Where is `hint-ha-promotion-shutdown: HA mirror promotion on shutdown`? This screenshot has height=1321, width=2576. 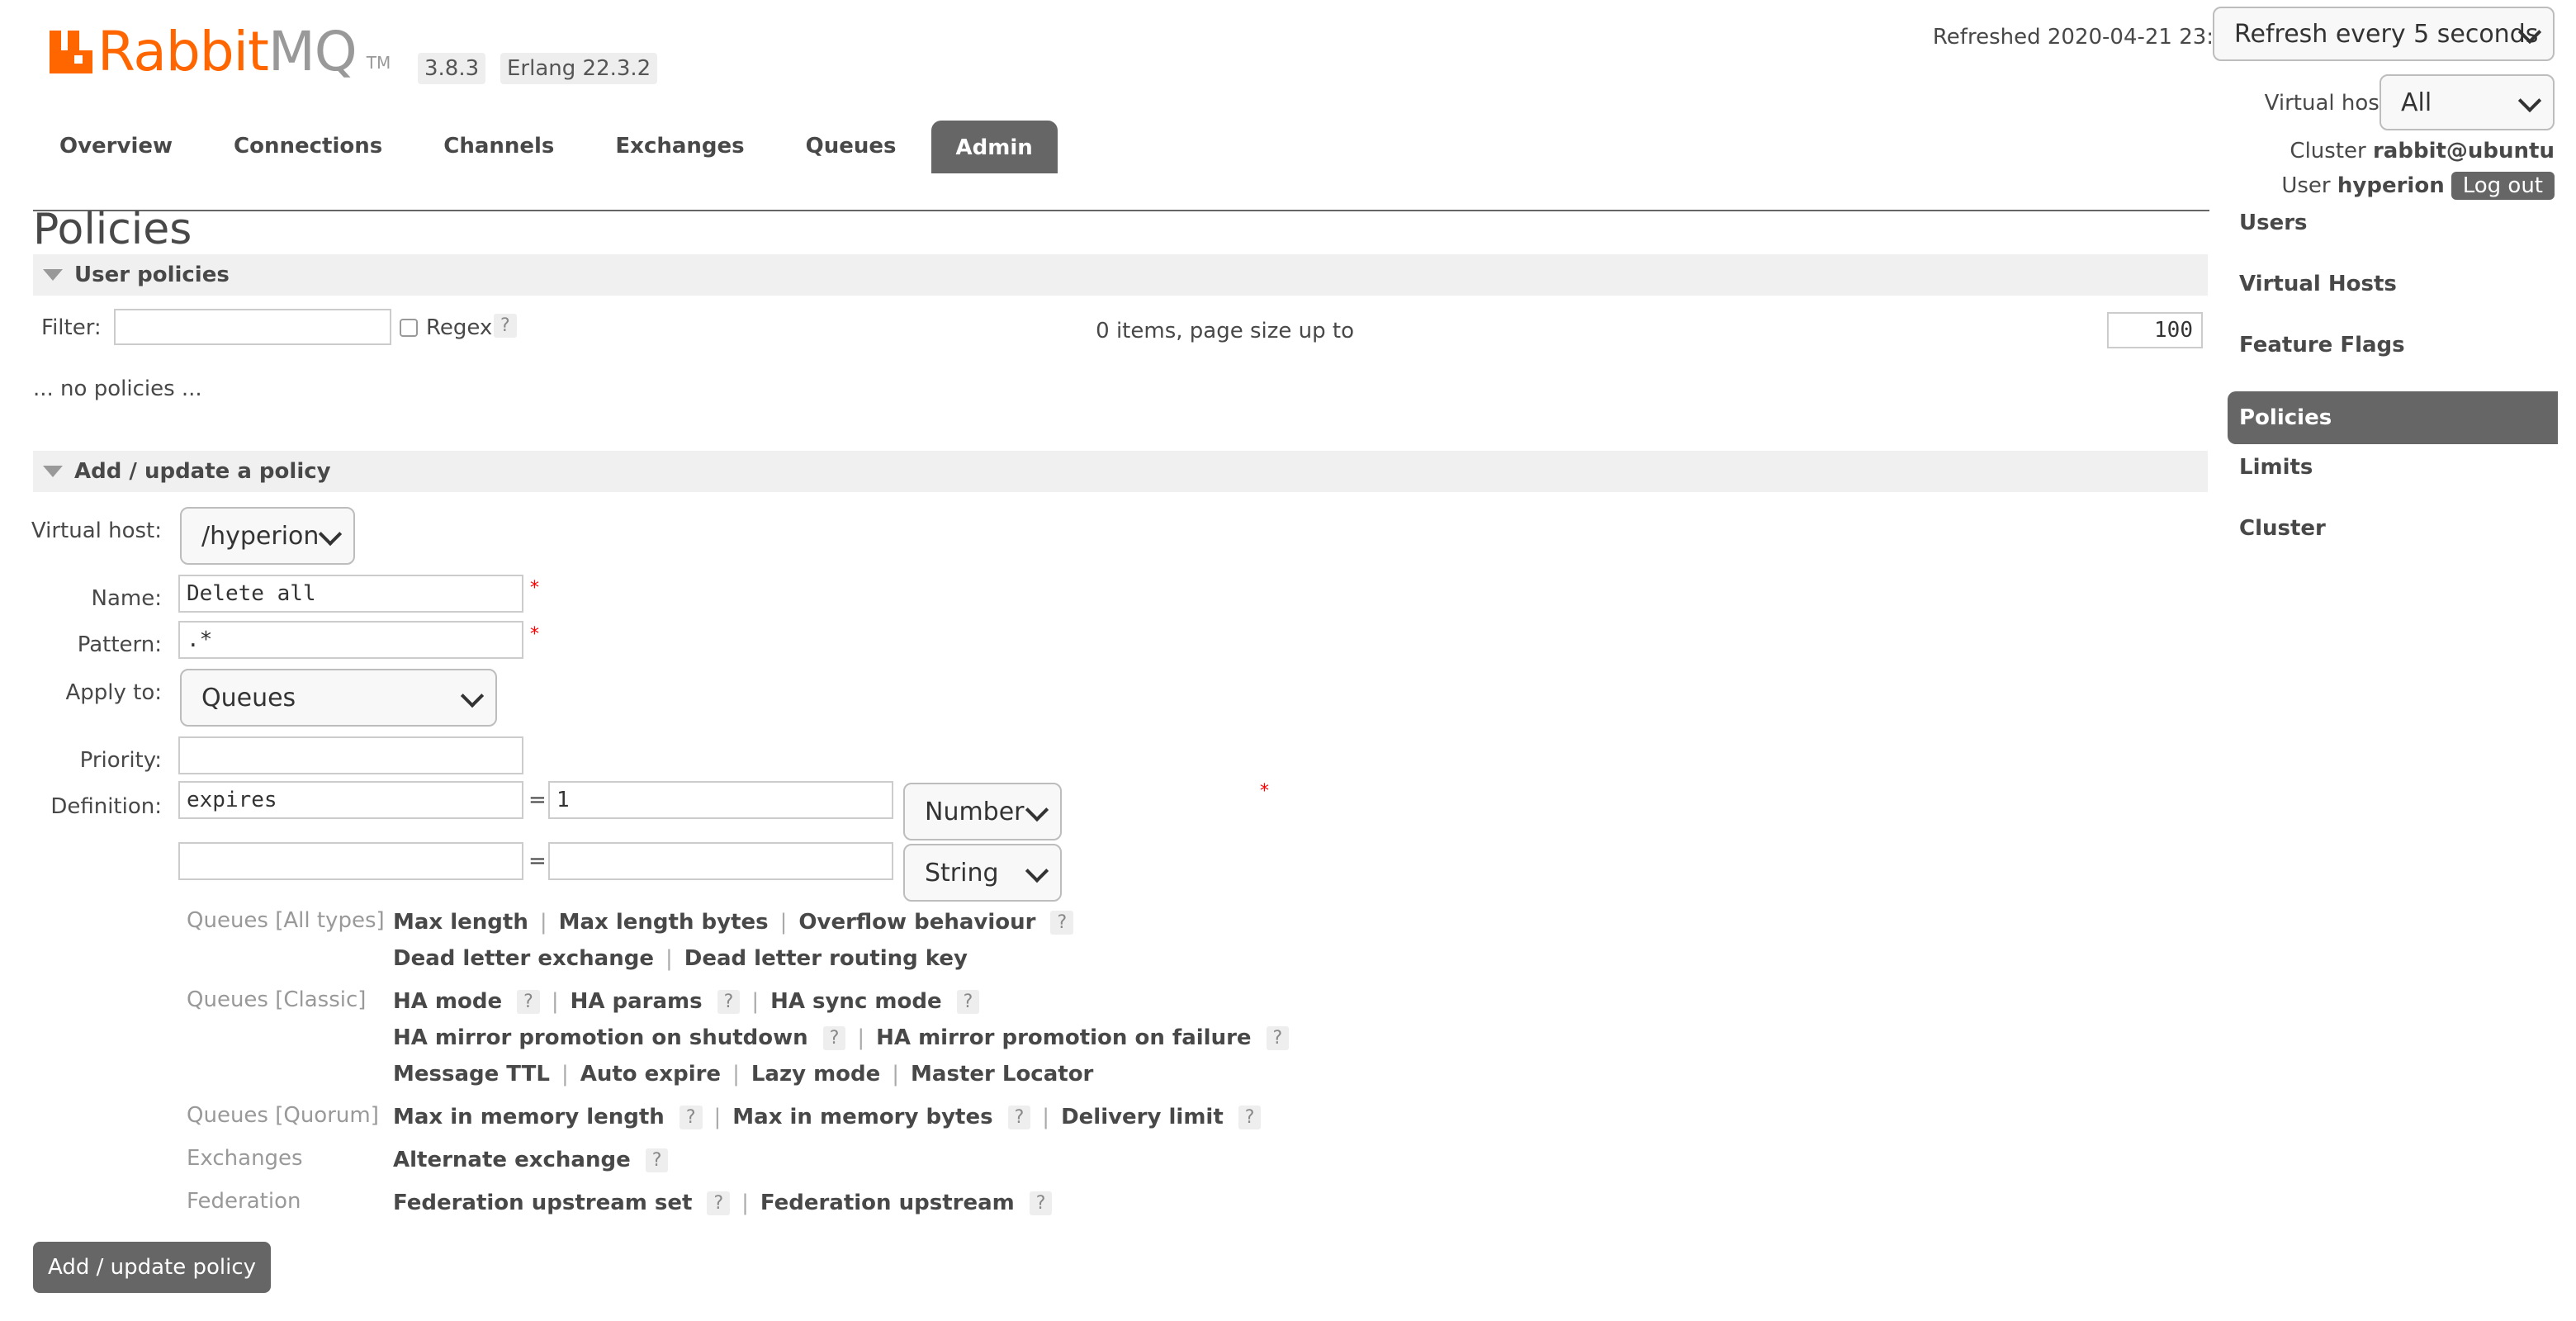 hint-ha-promotion-shutdown: HA mirror promotion on shutdown is located at coordinates (600, 1037).